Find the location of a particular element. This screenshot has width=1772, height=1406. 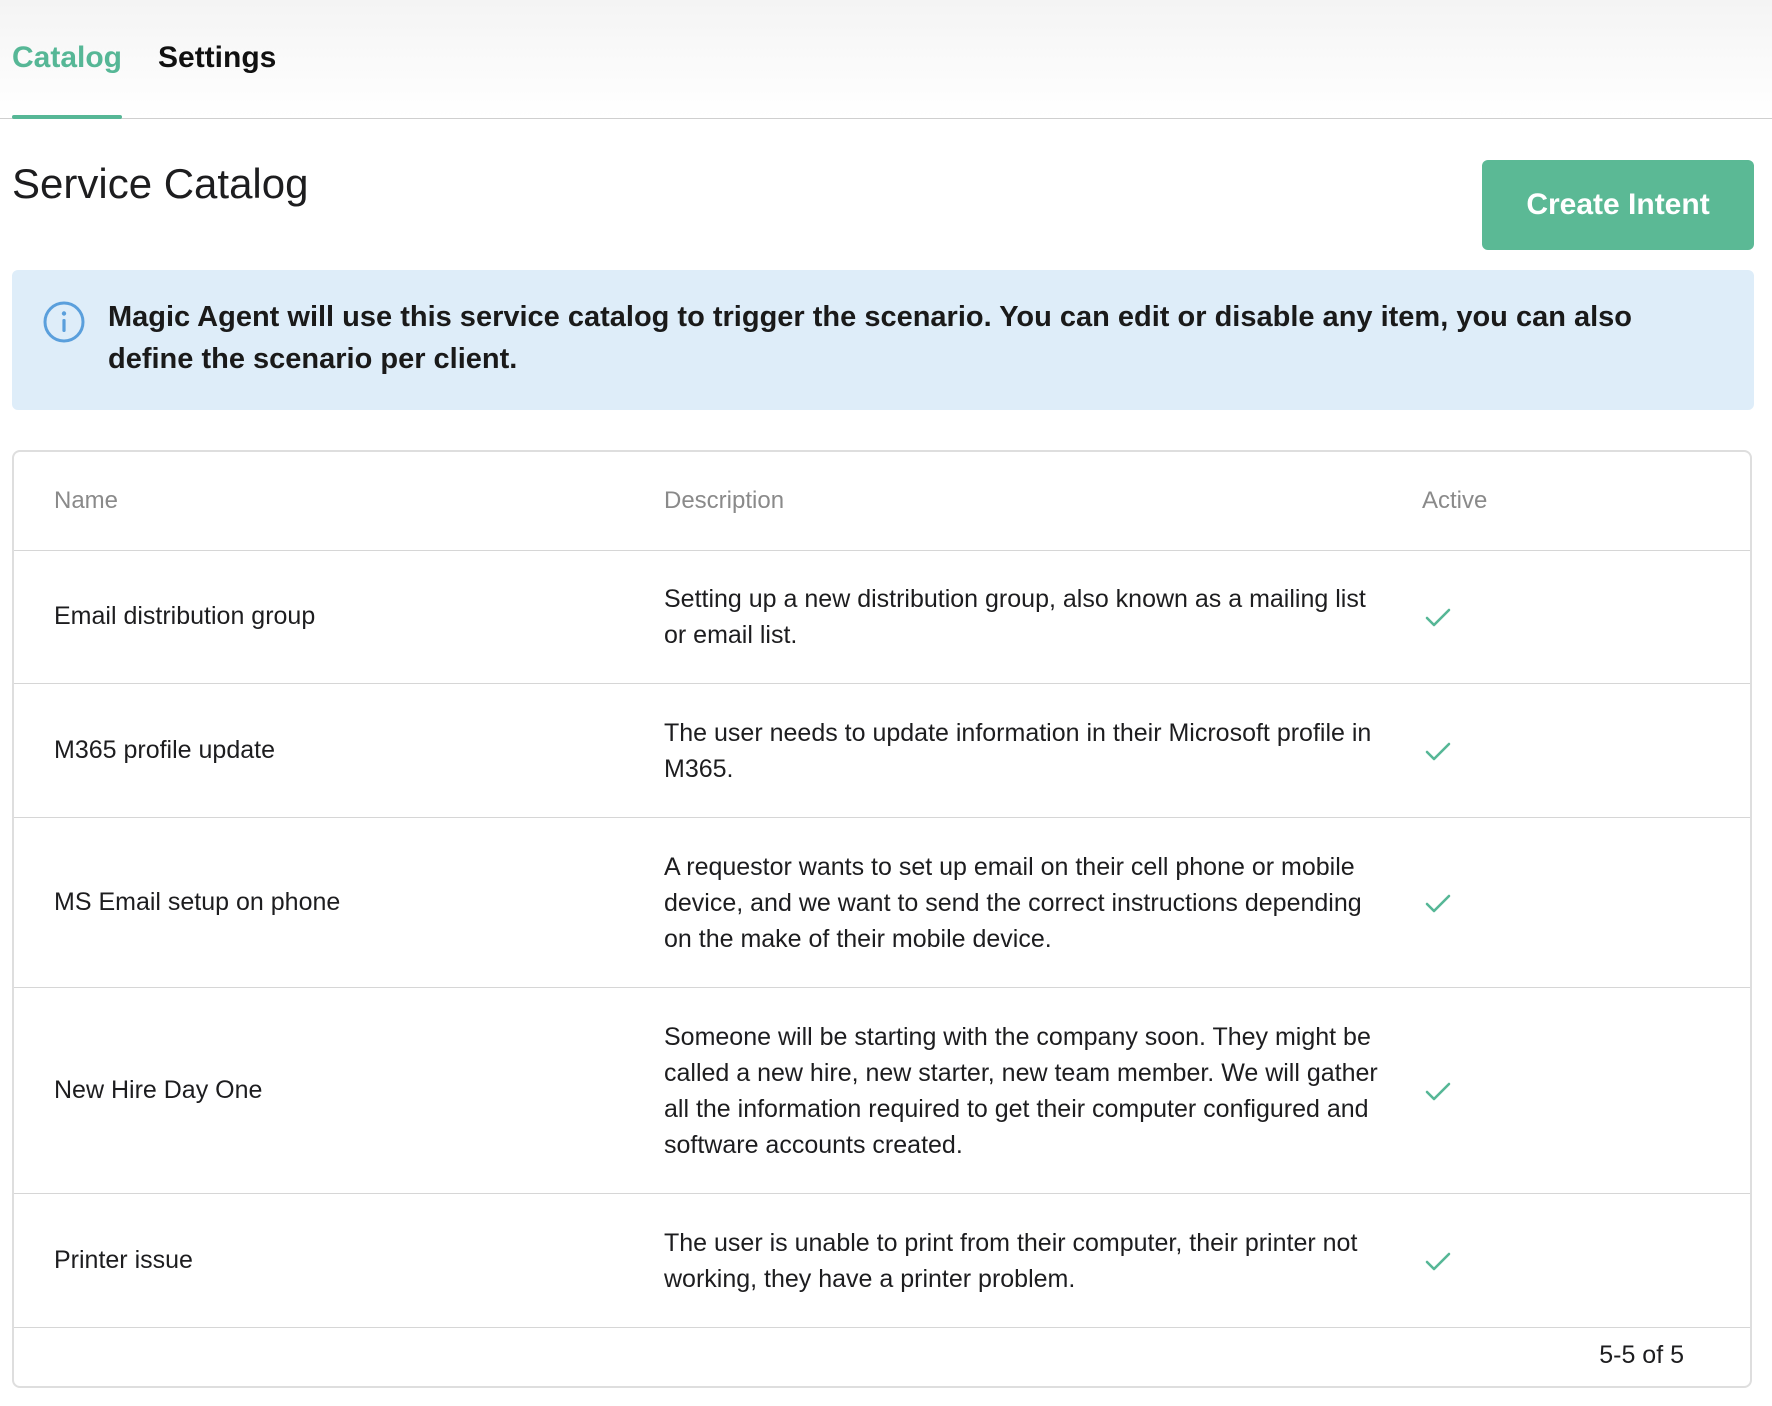

column-header-name: Name is located at coordinates (86, 501).